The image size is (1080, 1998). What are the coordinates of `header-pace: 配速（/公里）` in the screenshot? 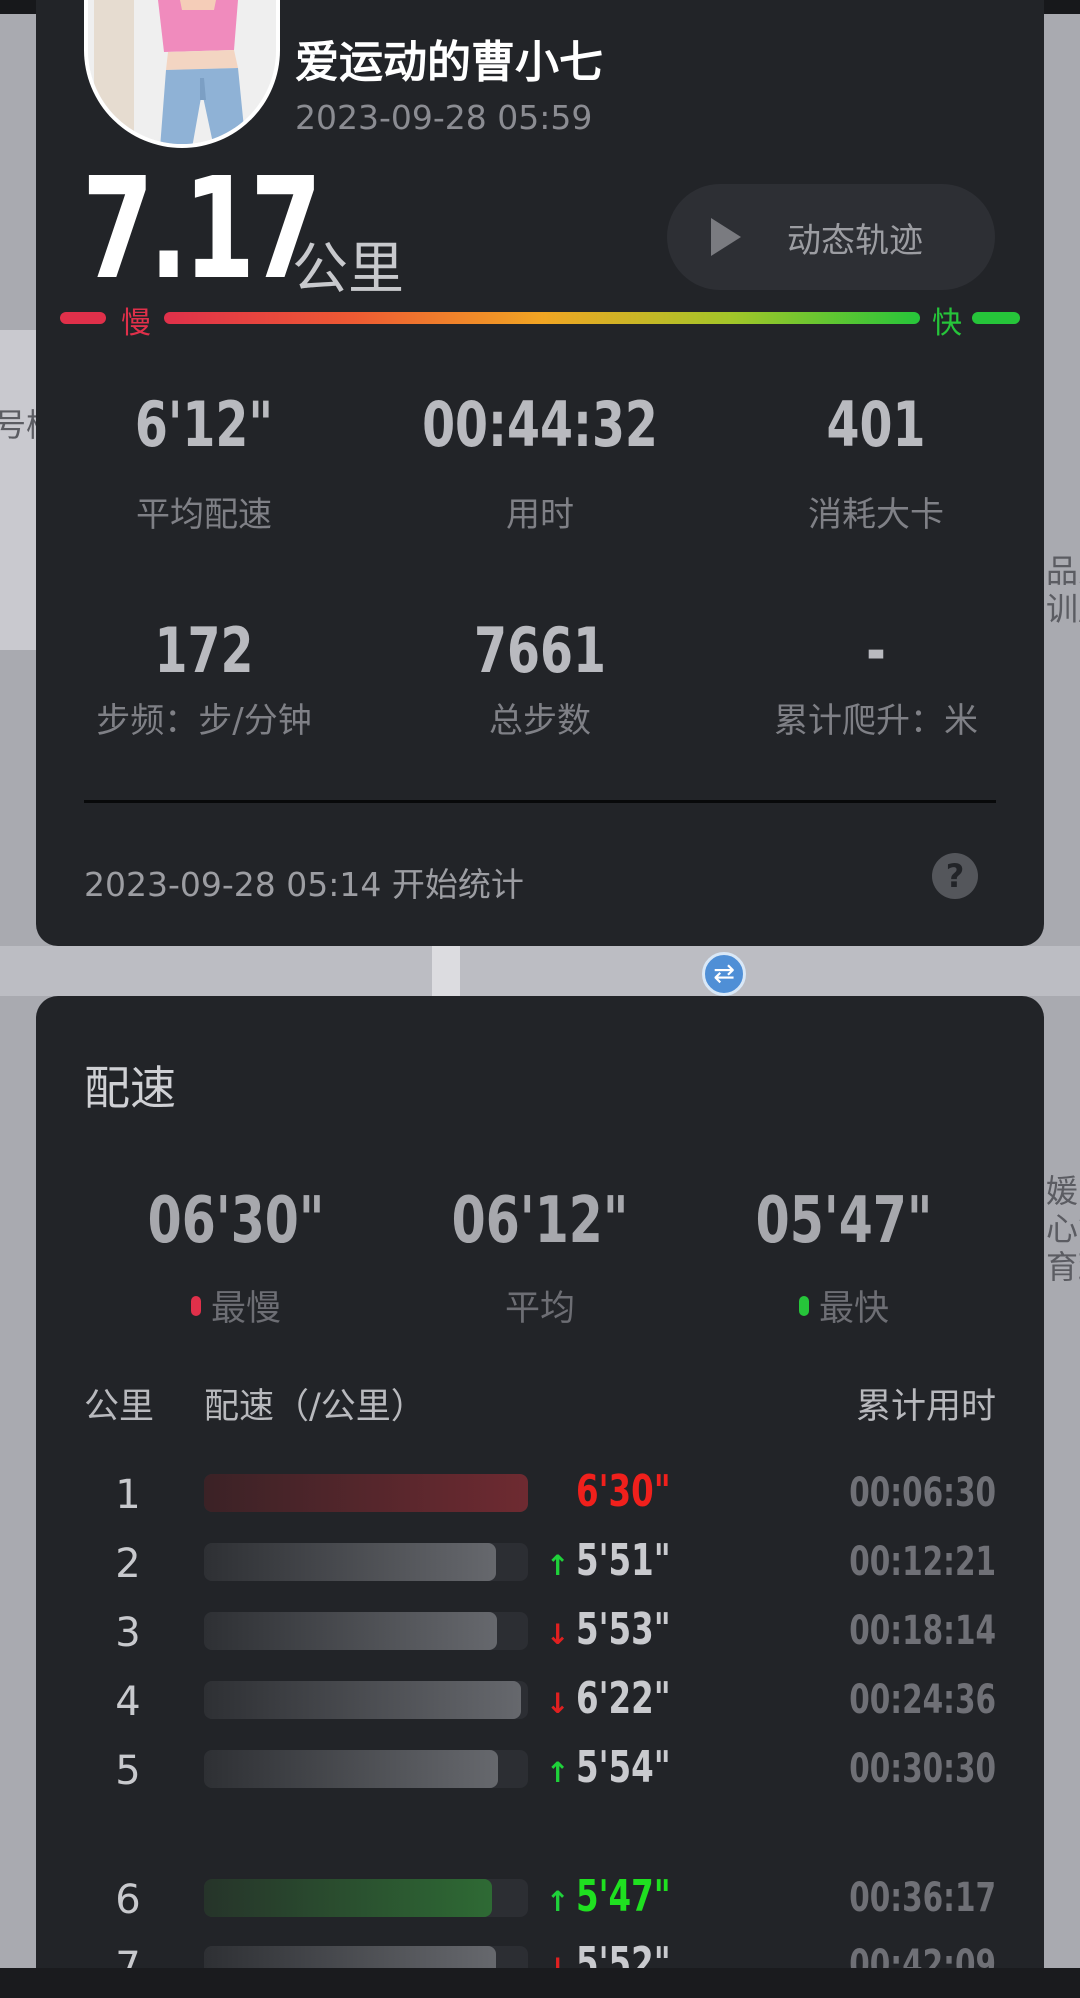 It's located at (315, 1407).